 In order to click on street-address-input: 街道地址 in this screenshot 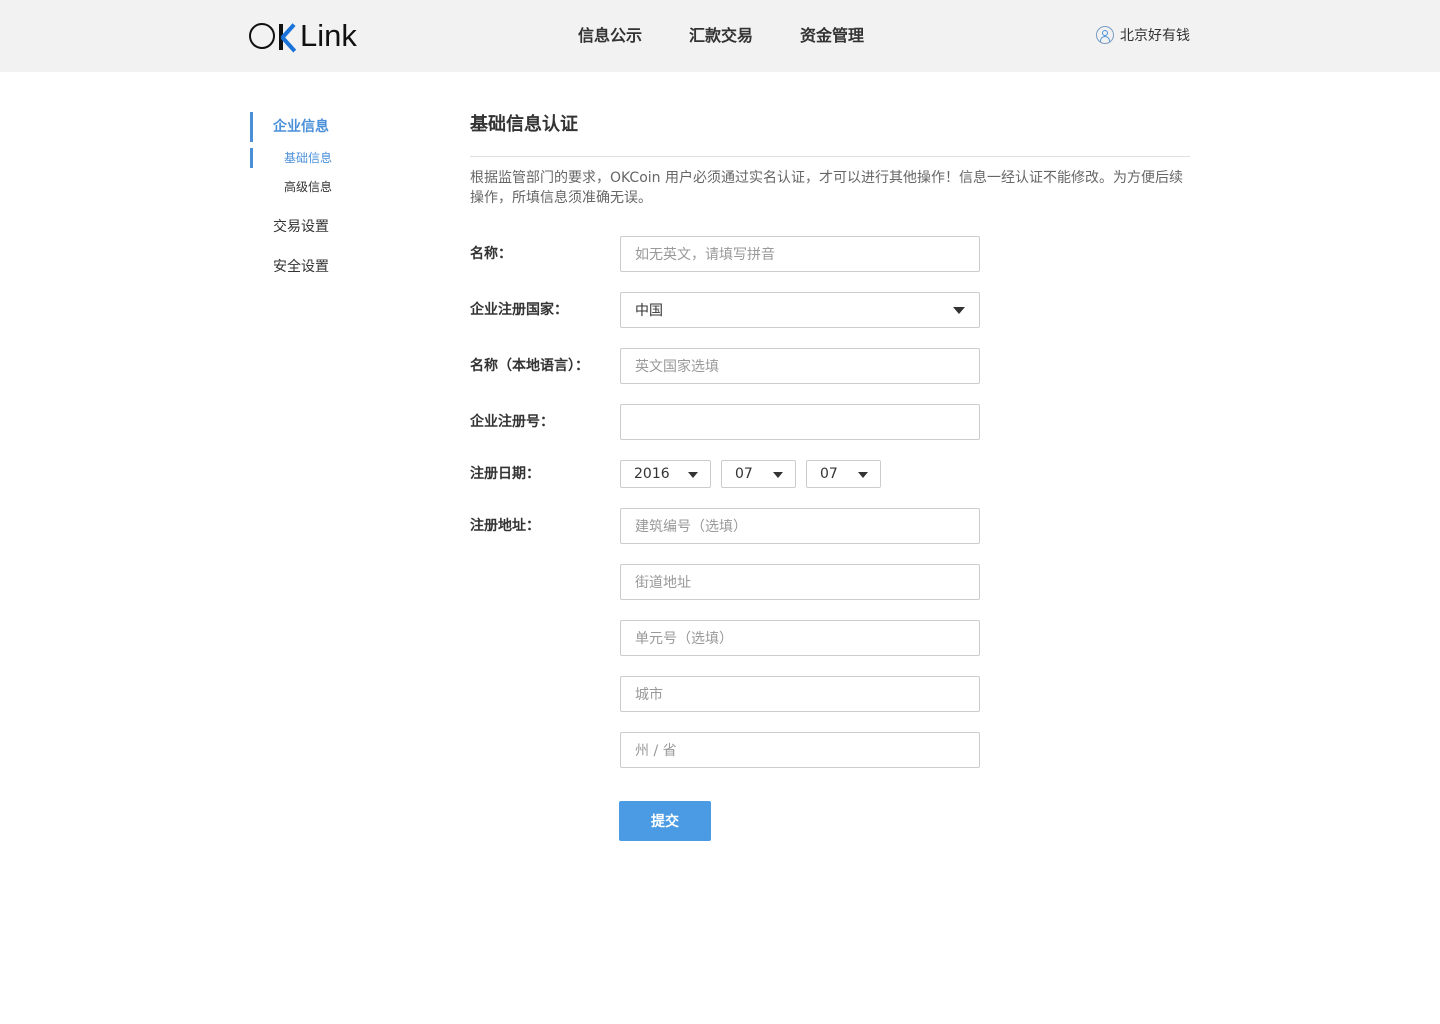, I will do `click(800, 582)`.